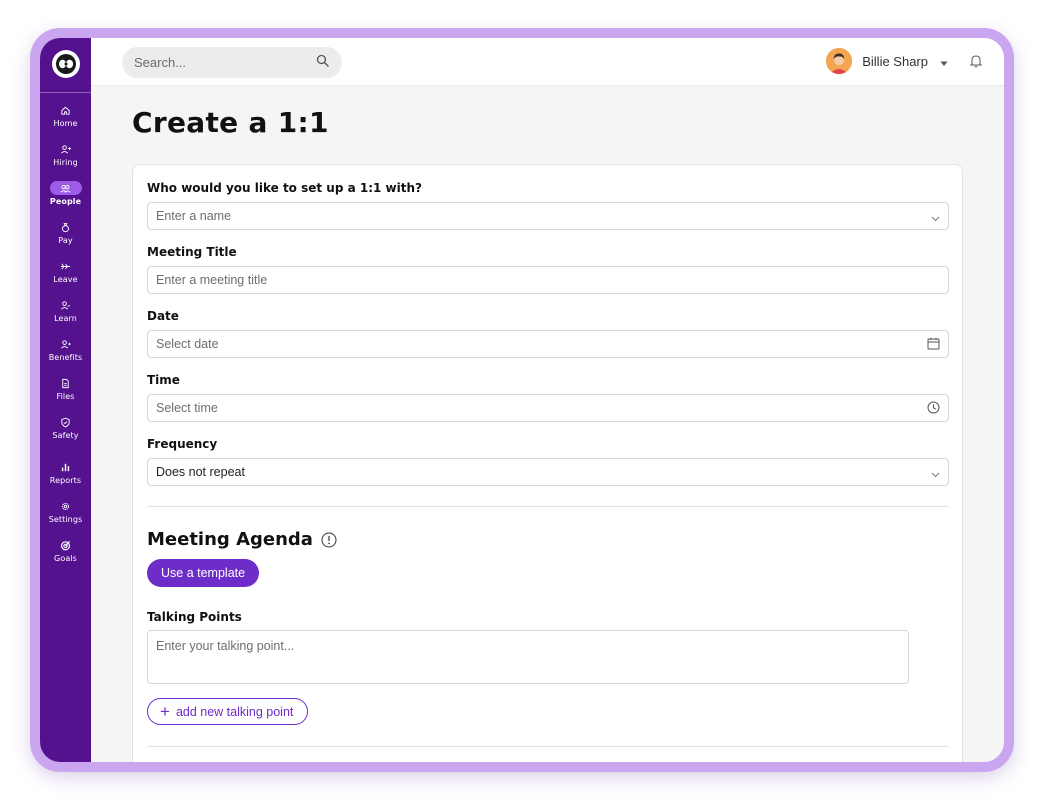  Describe the element at coordinates (230, 539) in the screenshot. I see `agenda-title: Meeting Agenda` at that location.